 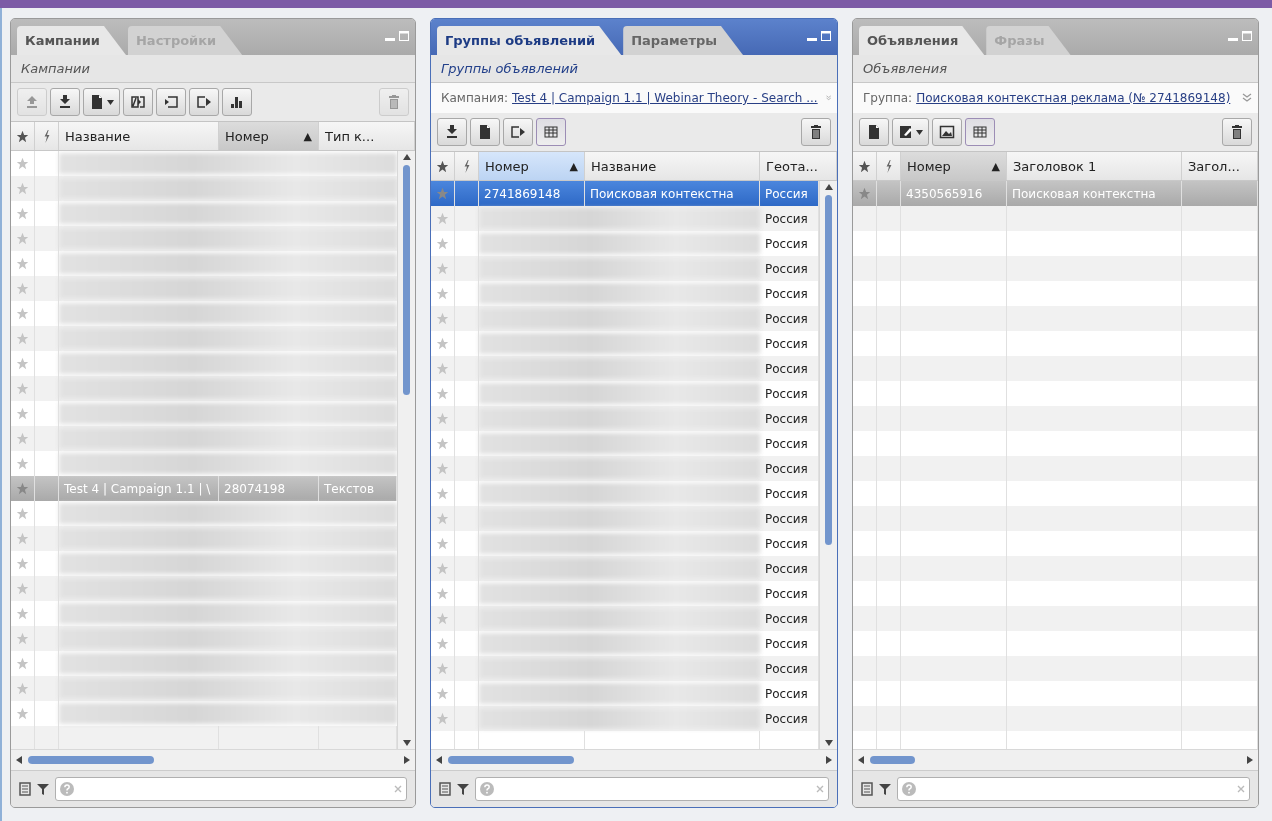 I want to click on column-header: Название, so click(x=672, y=166).